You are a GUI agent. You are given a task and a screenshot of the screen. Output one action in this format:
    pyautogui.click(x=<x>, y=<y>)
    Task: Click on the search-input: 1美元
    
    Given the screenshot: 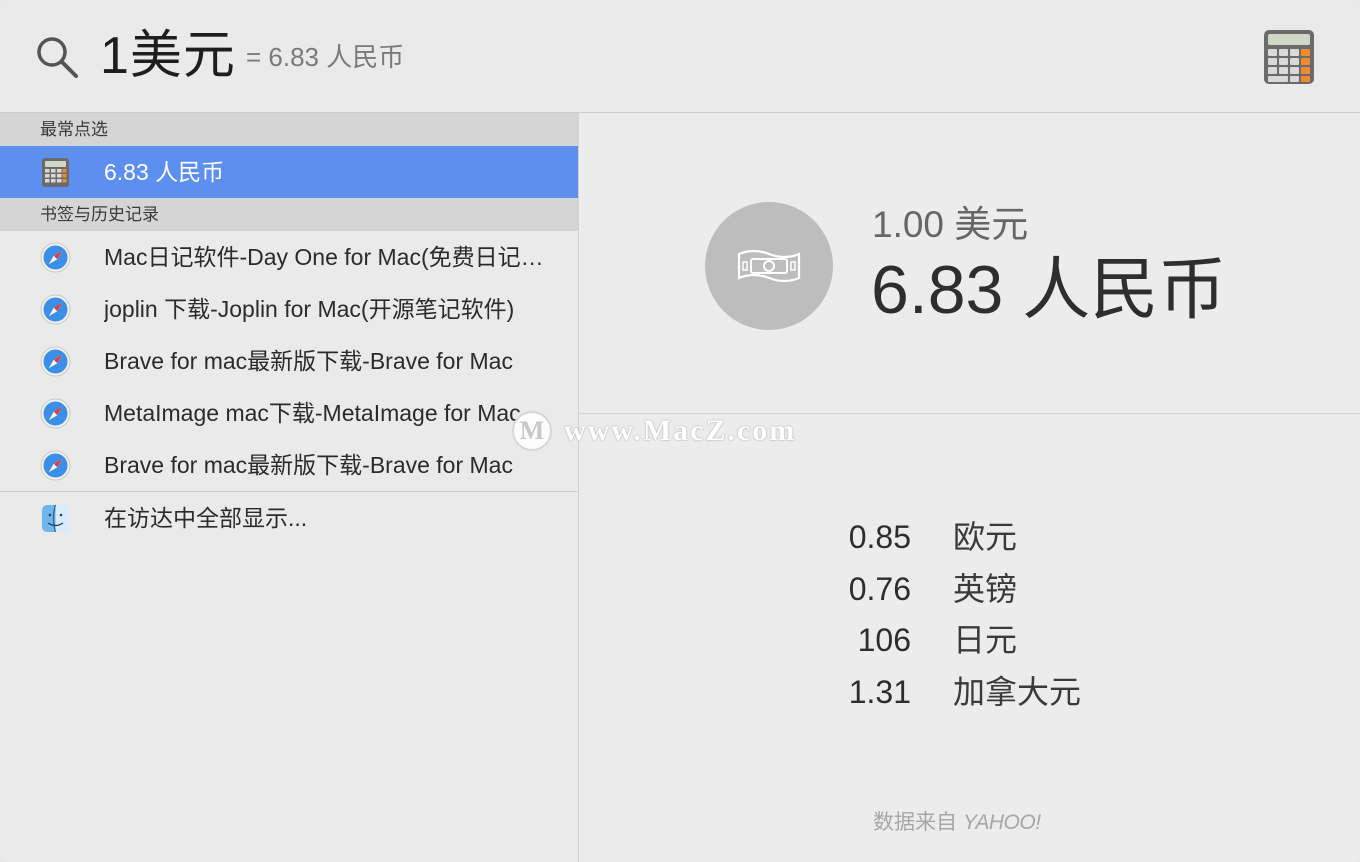 What is the action you would take?
    pyautogui.click(x=168, y=56)
    